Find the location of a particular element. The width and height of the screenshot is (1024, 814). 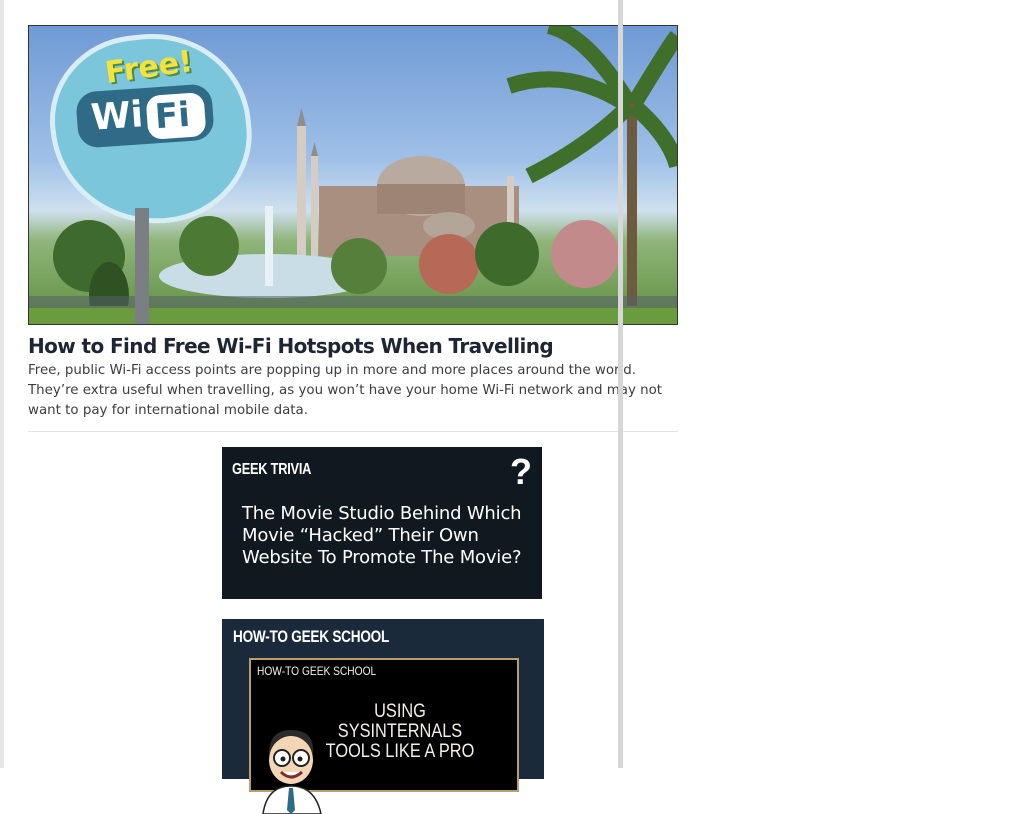

course-title: USING SYSINTERNALS TOOLS LIKE A PRO is located at coordinates (400, 731).